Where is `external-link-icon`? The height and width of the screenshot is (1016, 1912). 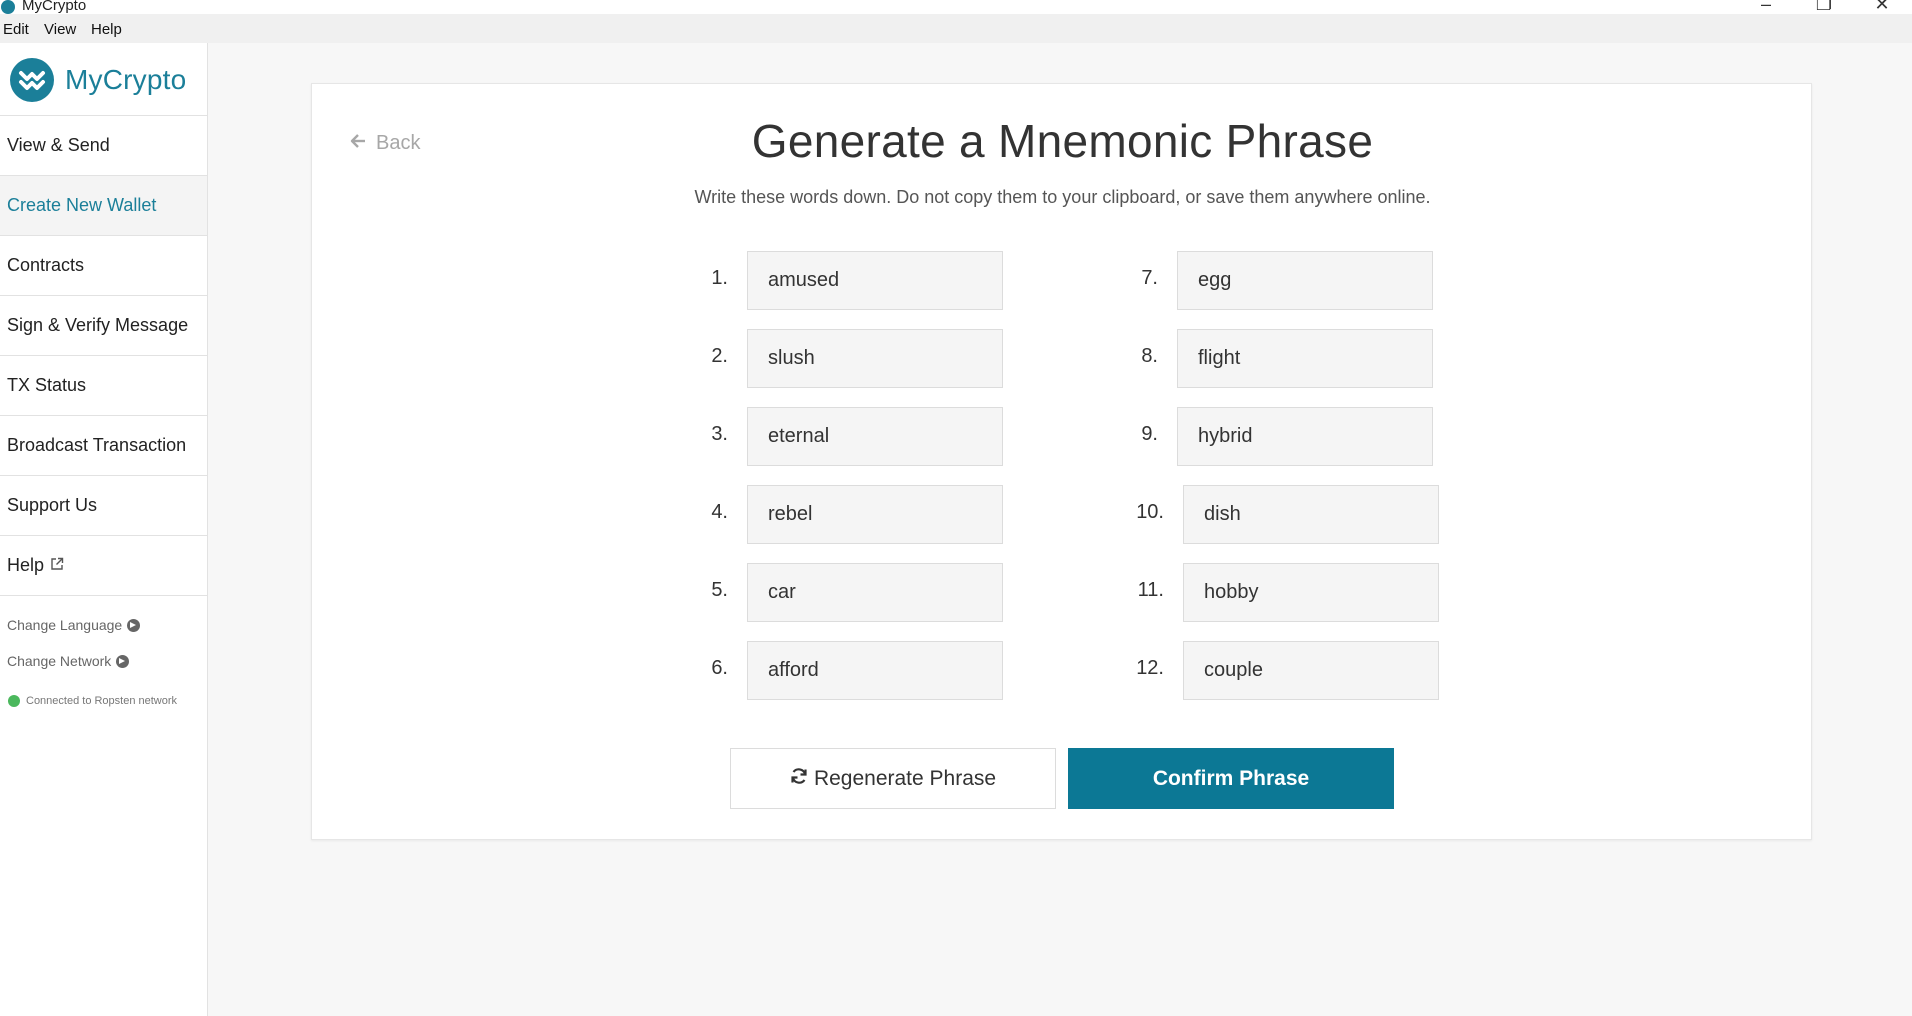
external-link-icon is located at coordinates (57, 565).